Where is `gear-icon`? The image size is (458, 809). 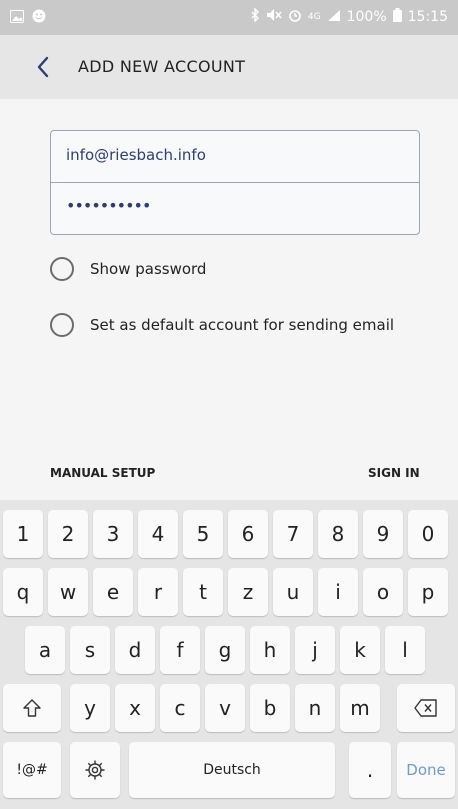
gear-icon is located at coordinates (95, 770).